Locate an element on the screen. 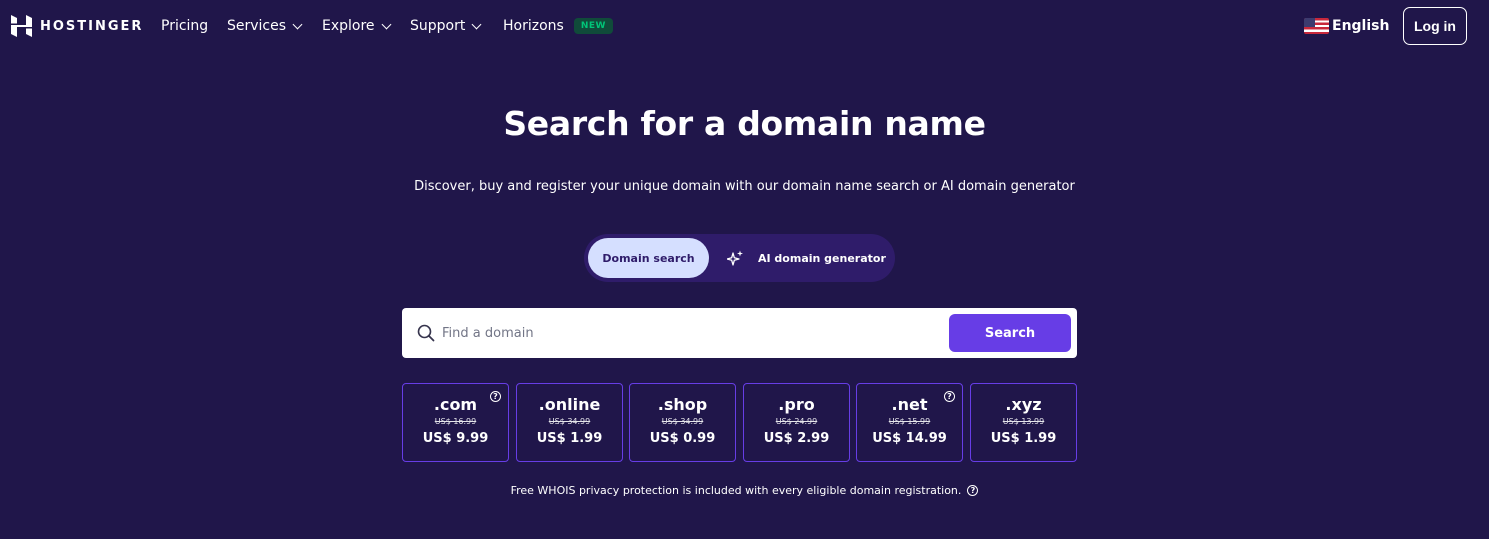 The height and width of the screenshot is (539, 1489). nav-pricing-label: Pricing is located at coordinates (185, 26).